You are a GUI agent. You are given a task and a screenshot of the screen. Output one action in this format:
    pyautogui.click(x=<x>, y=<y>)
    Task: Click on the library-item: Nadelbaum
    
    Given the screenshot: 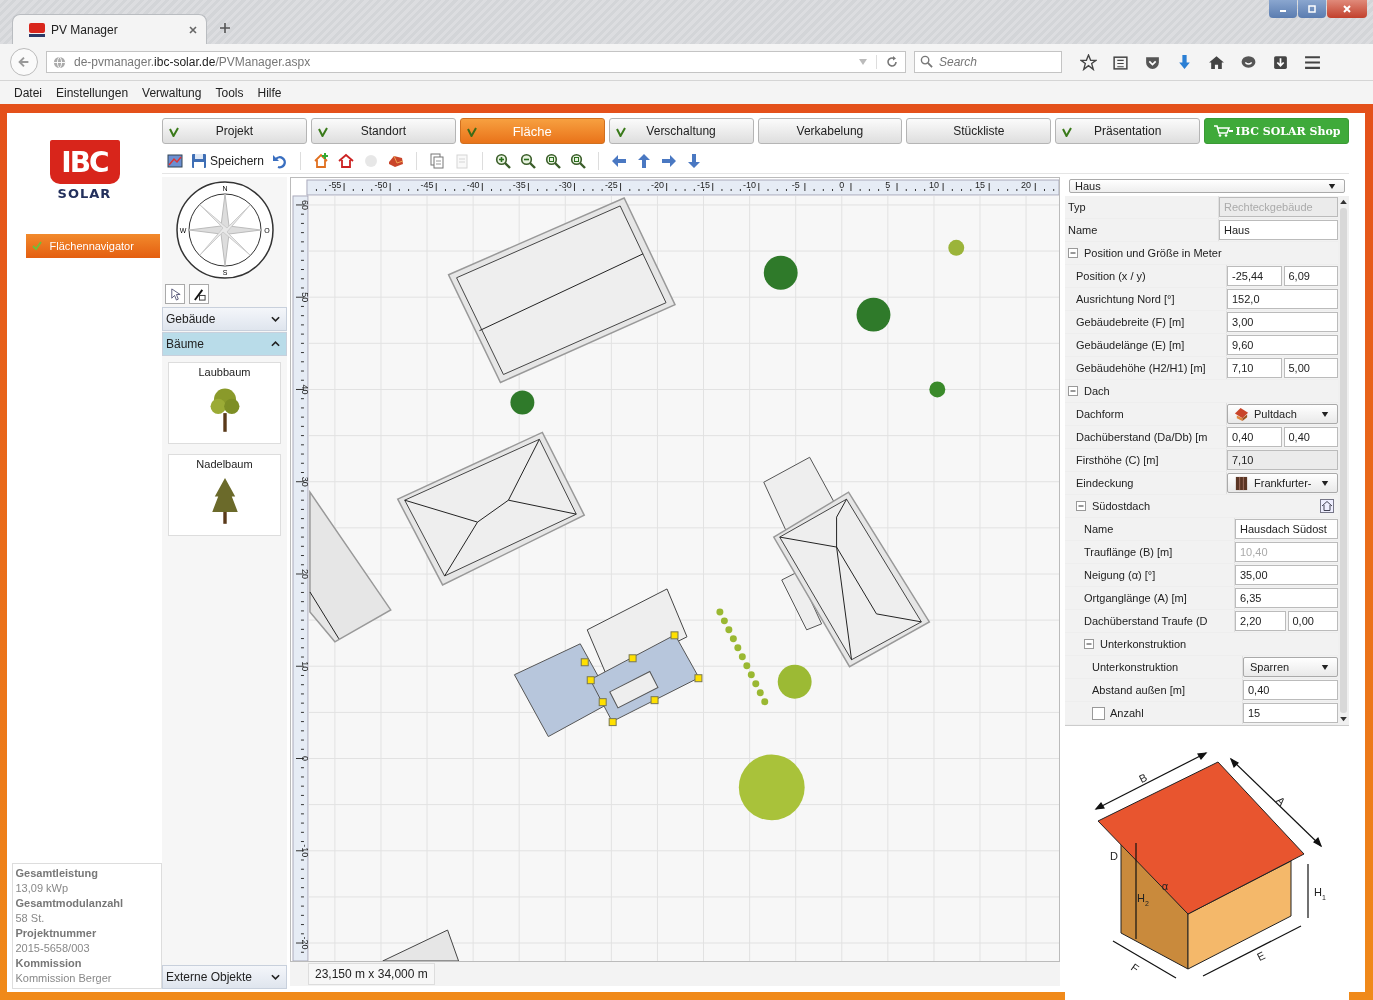 What is the action you would take?
    pyautogui.click(x=224, y=495)
    